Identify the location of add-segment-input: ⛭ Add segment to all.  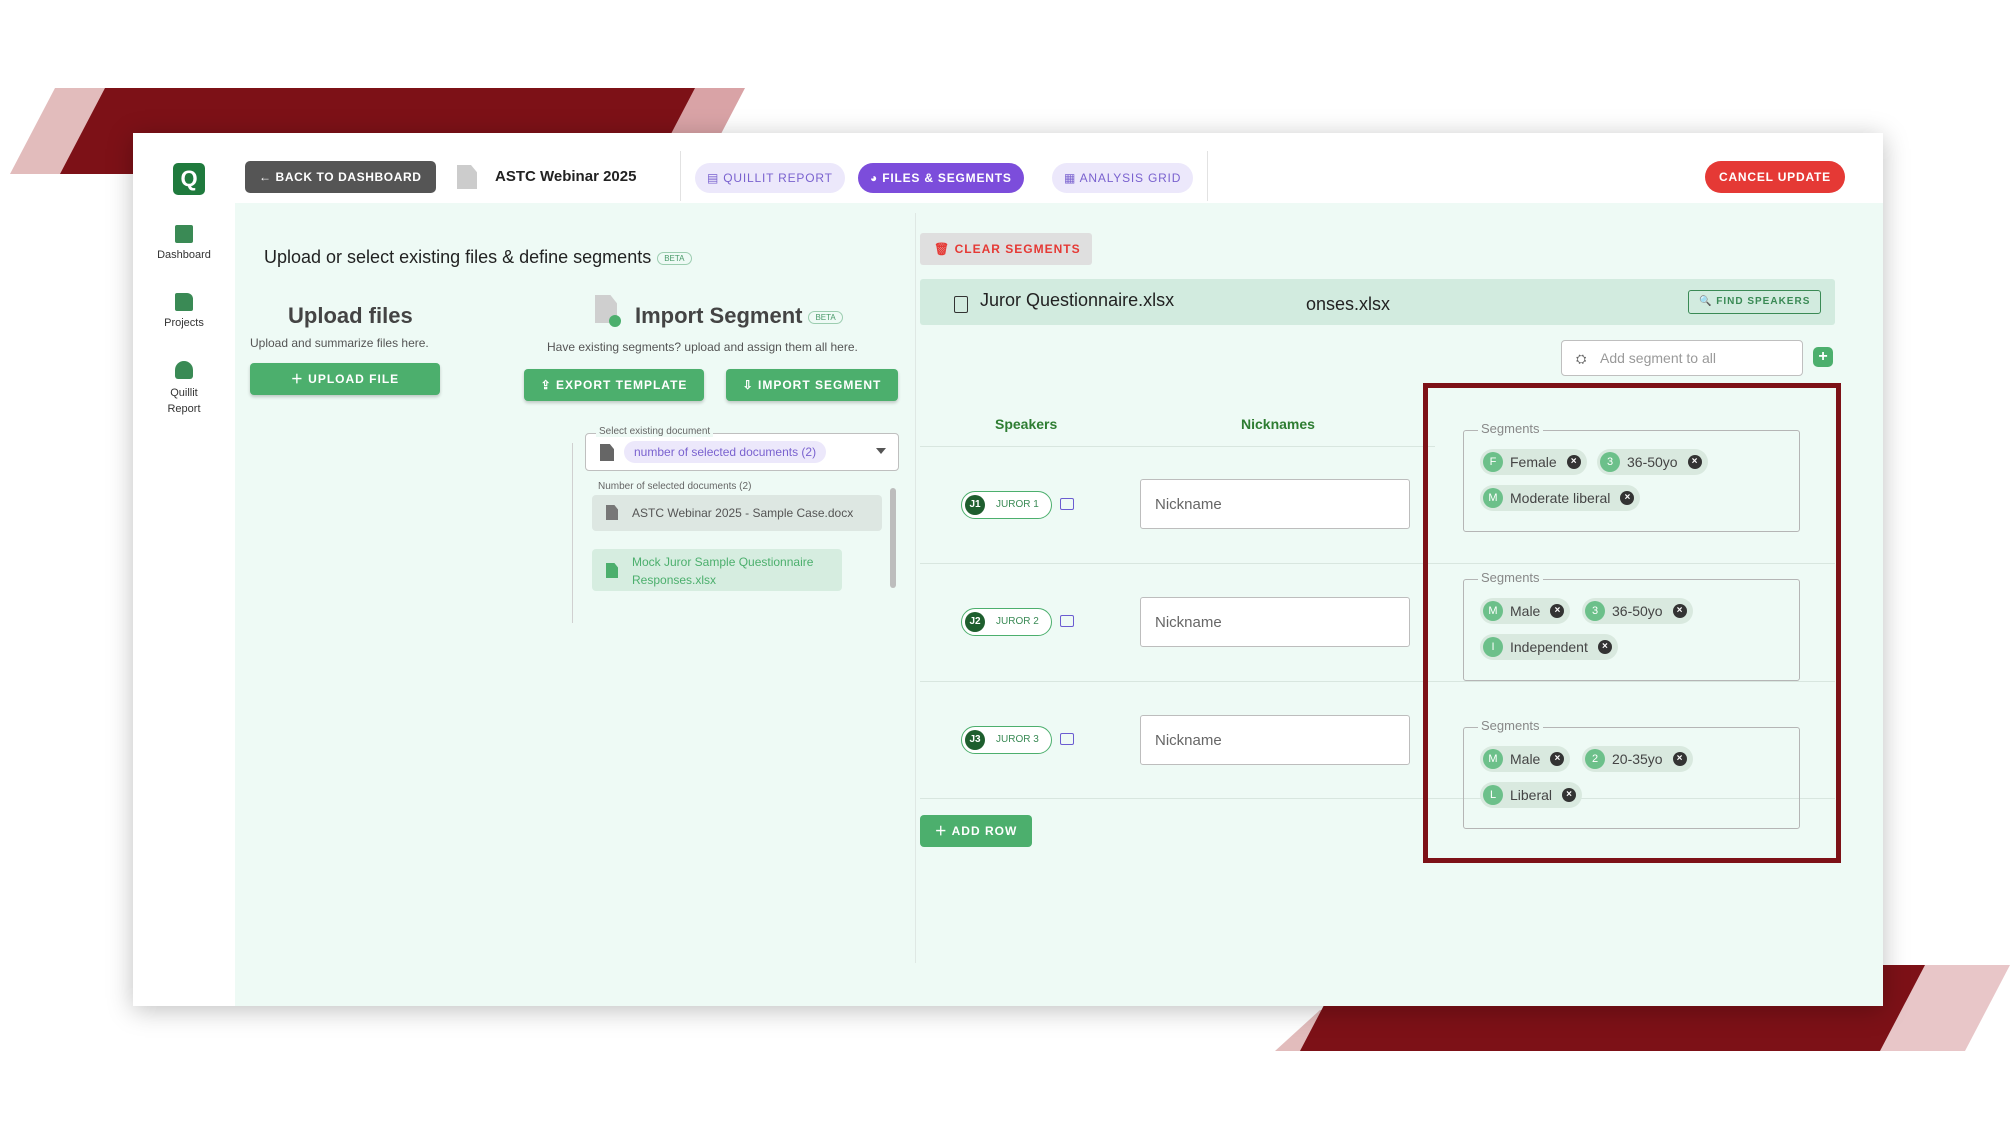
(1682, 358).